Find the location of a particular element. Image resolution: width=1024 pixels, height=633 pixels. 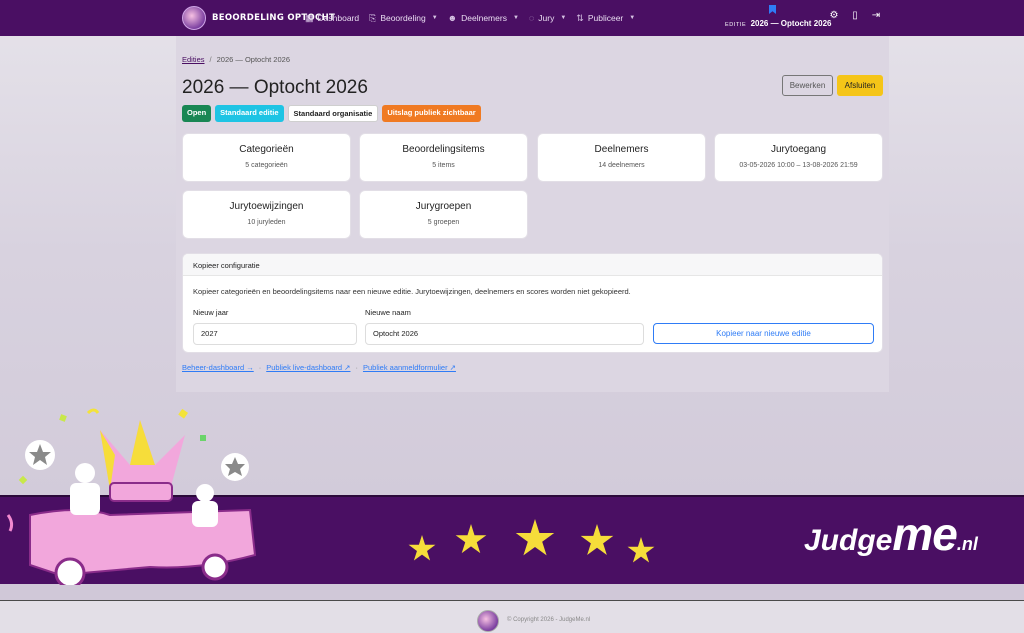

card-subtitle: 10 juryleden is located at coordinates (266, 222).